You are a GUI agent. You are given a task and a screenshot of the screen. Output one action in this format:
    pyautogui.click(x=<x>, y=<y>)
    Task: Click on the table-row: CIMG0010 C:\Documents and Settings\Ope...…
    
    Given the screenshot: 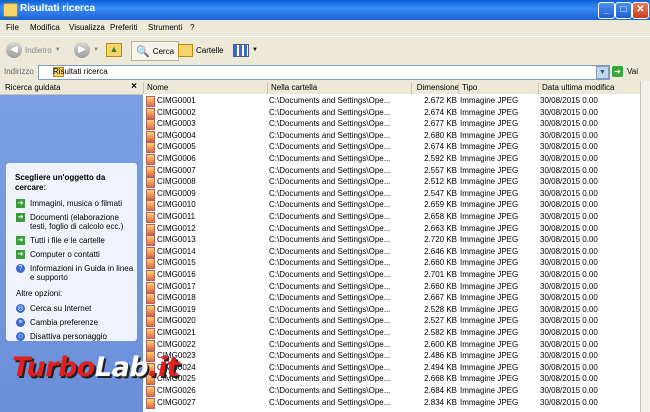 What is the action you would take?
    pyautogui.click(x=391, y=205)
    